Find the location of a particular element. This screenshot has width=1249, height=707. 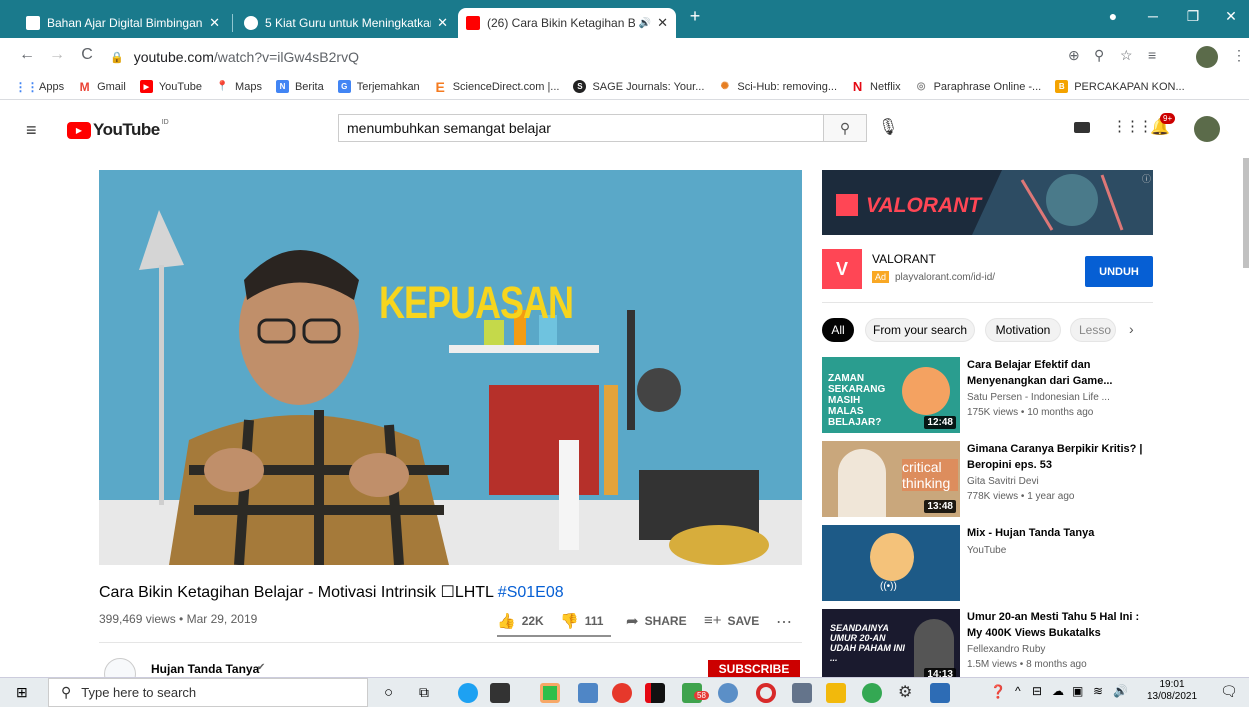

dislike-button: 👎 111 is located at coordinates (581, 621).